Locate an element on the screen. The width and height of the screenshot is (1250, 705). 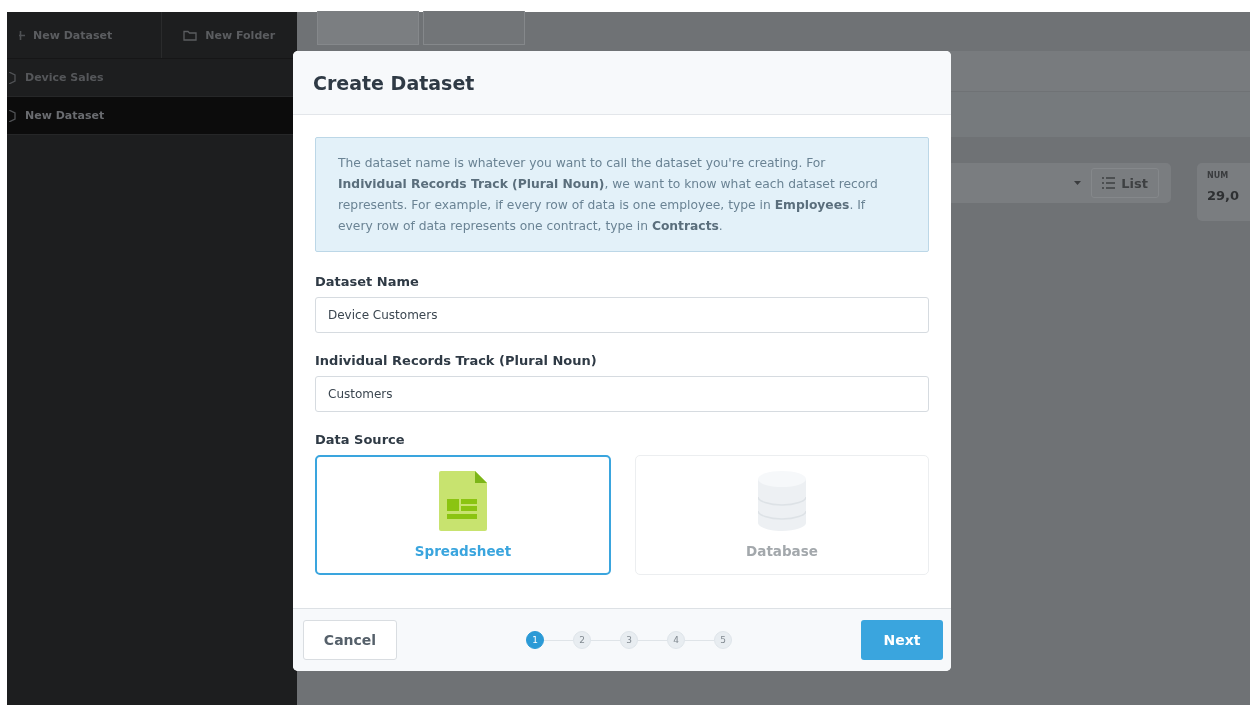
field-label: Individual Records Track (Plural Noun) is located at coordinates (456, 360).